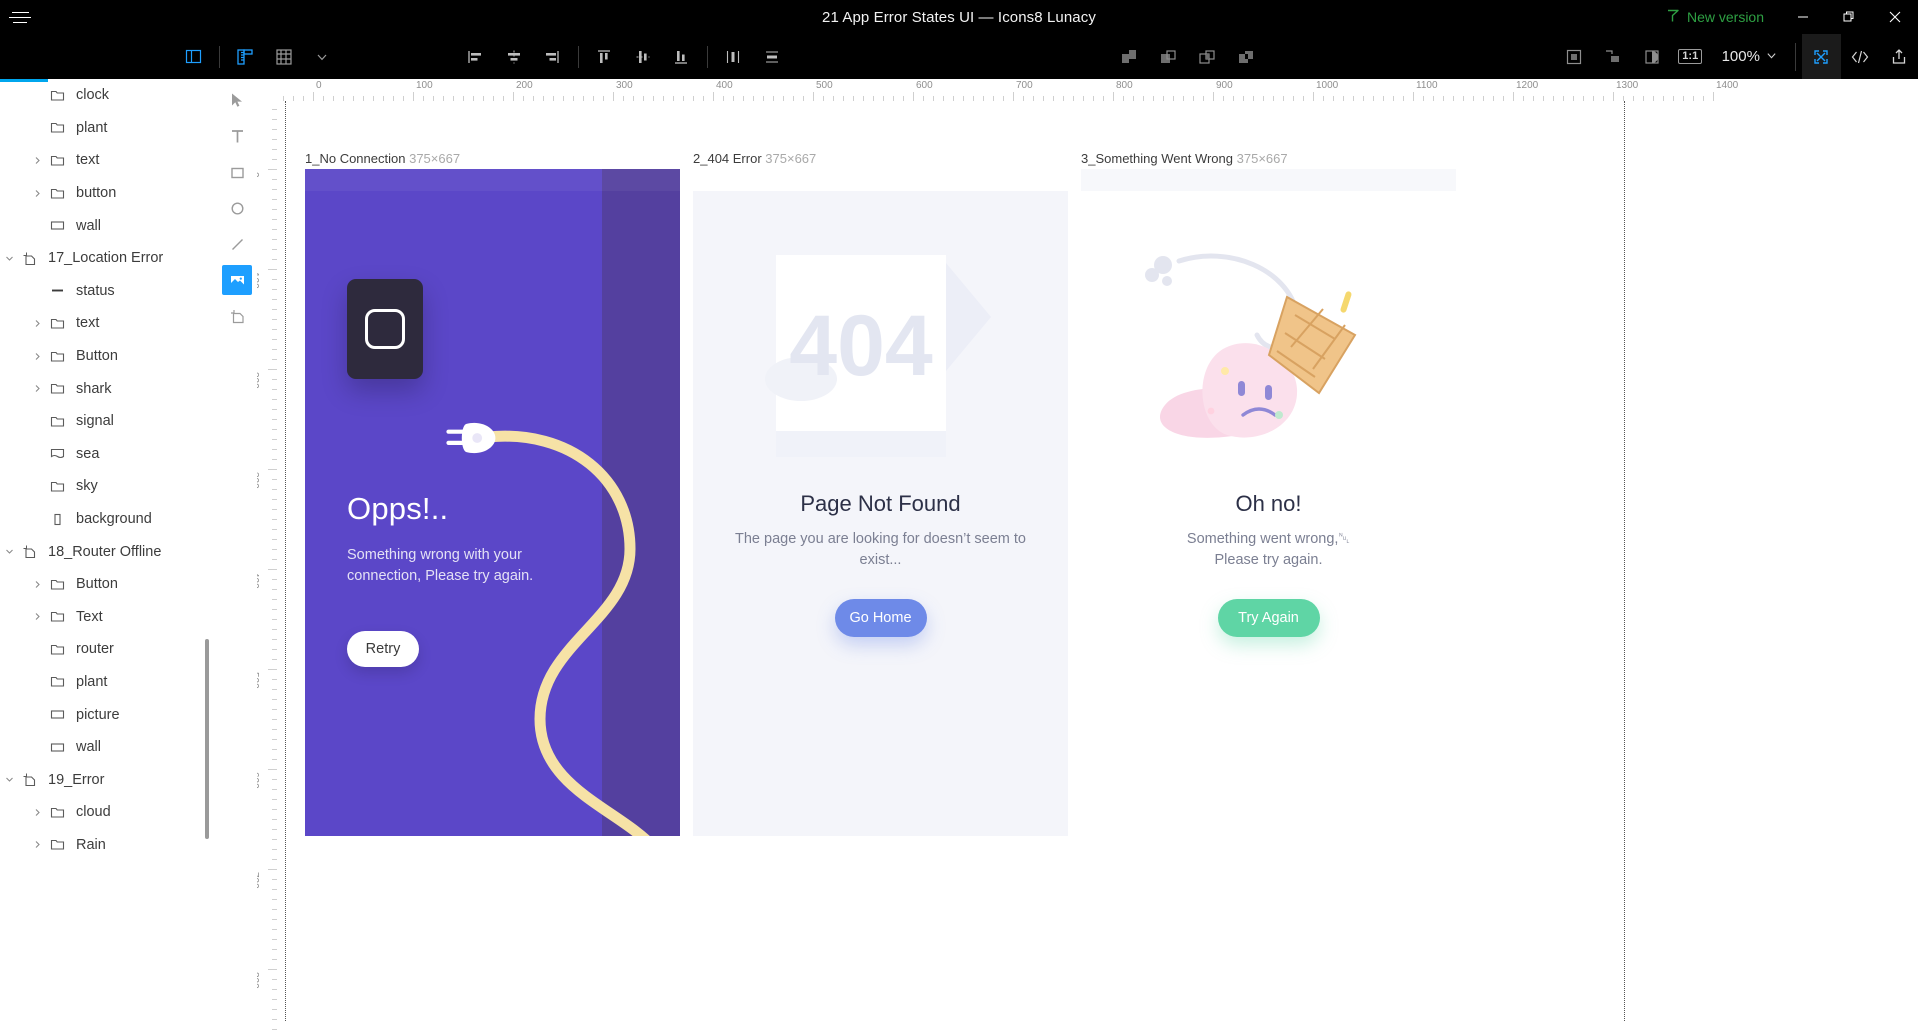  Describe the element at coordinates (513, 56) in the screenshot. I see `align-center-horizontal-icon` at that location.